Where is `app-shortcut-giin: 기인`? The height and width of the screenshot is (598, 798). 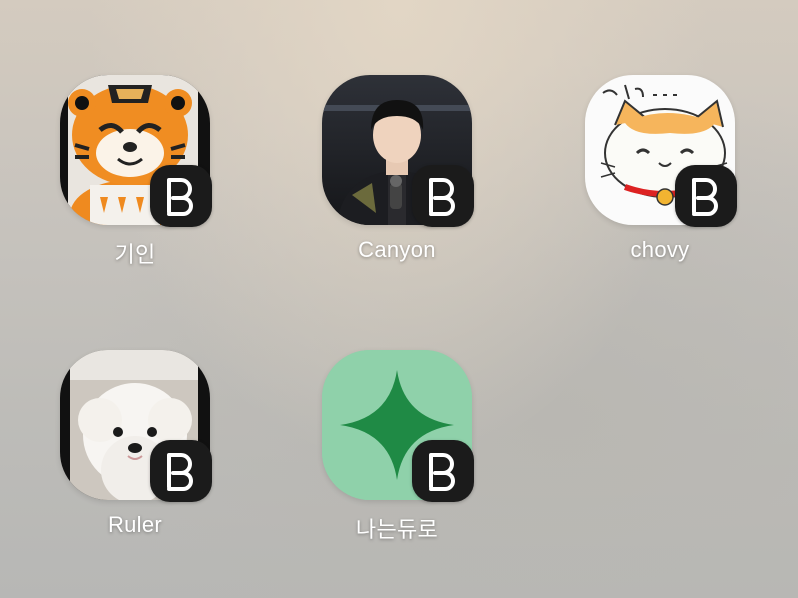 app-shortcut-giin: 기인 is located at coordinates (135, 180).